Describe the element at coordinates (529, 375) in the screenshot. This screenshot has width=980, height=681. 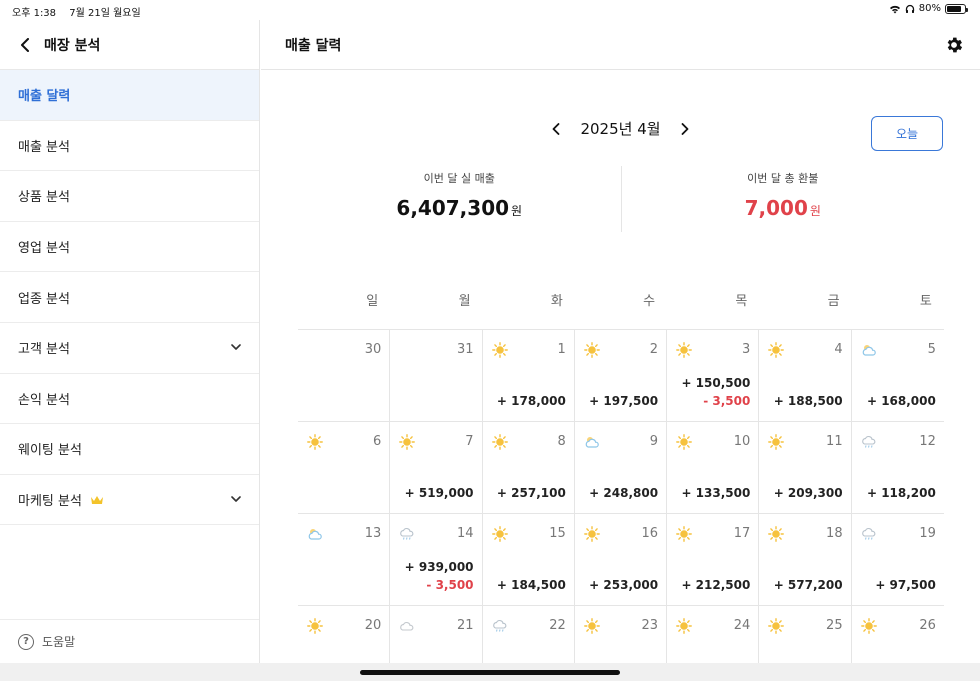
I see `calendar-day-cell: 1 + 178,000` at that location.